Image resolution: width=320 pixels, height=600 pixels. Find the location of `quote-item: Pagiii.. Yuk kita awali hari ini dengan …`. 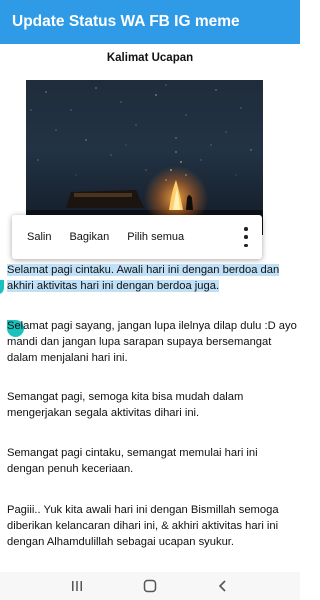

quote-item: Pagiii.. Yuk kita awali hari ini dengan … is located at coordinates (152, 526).